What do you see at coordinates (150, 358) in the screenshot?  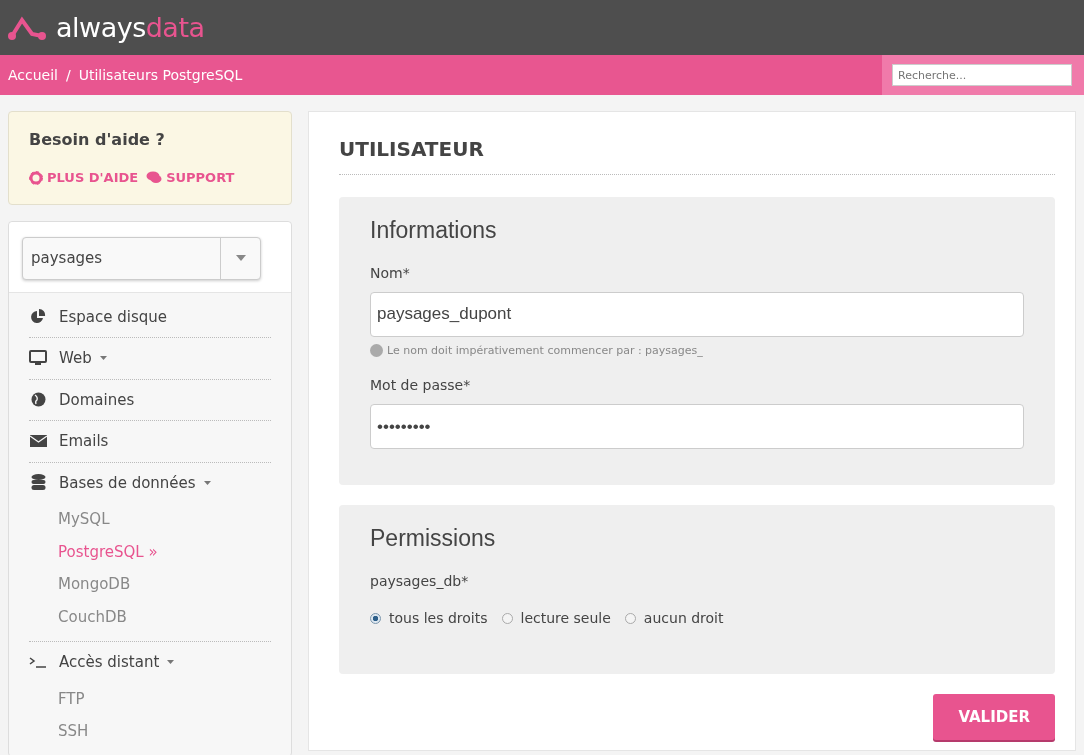 I see `sidebar-item: Web` at bounding box center [150, 358].